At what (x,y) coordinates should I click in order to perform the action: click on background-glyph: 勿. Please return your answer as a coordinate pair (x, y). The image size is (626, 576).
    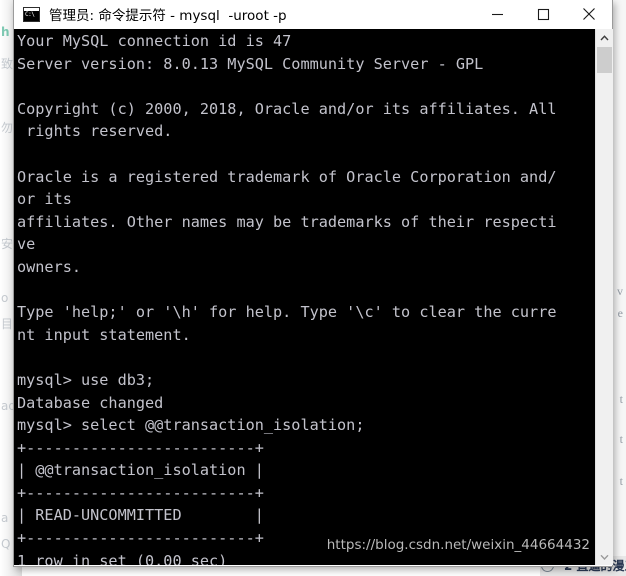
    Looking at the image, I should click on (7, 128).